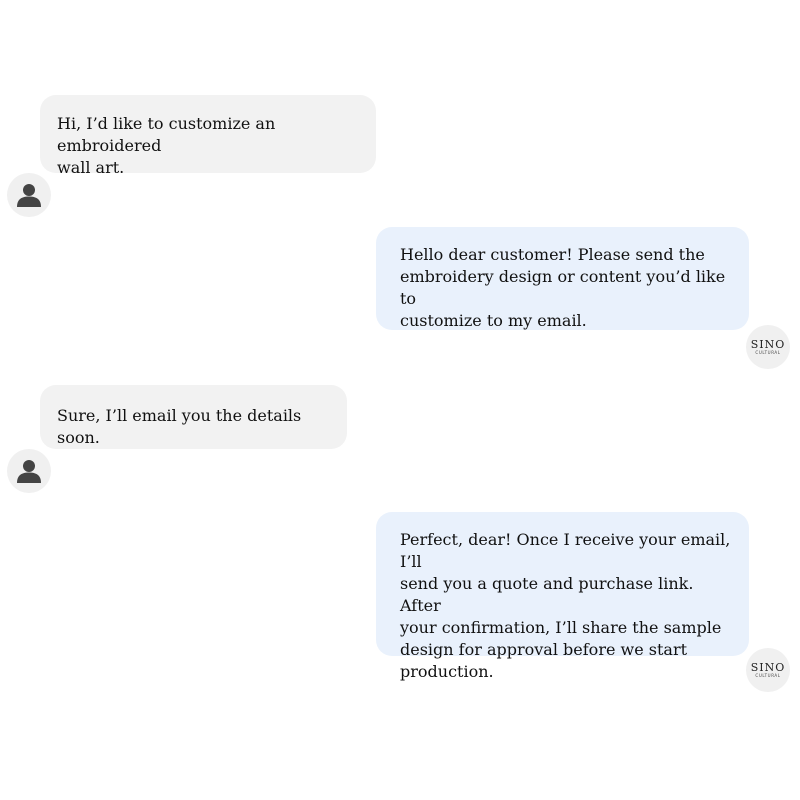 The image size is (800, 800). What do you see at coordinates (193, 417) in the screenshot?
I see `user-message-bubble: Sure, I’ll email you the details soon.` at bounding box center [193, 417].